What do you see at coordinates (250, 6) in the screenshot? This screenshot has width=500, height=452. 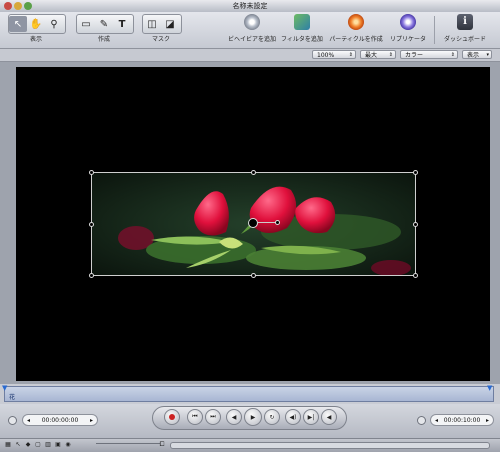 I see `window-title: 名称未設定` at bounding box center [250, 6].